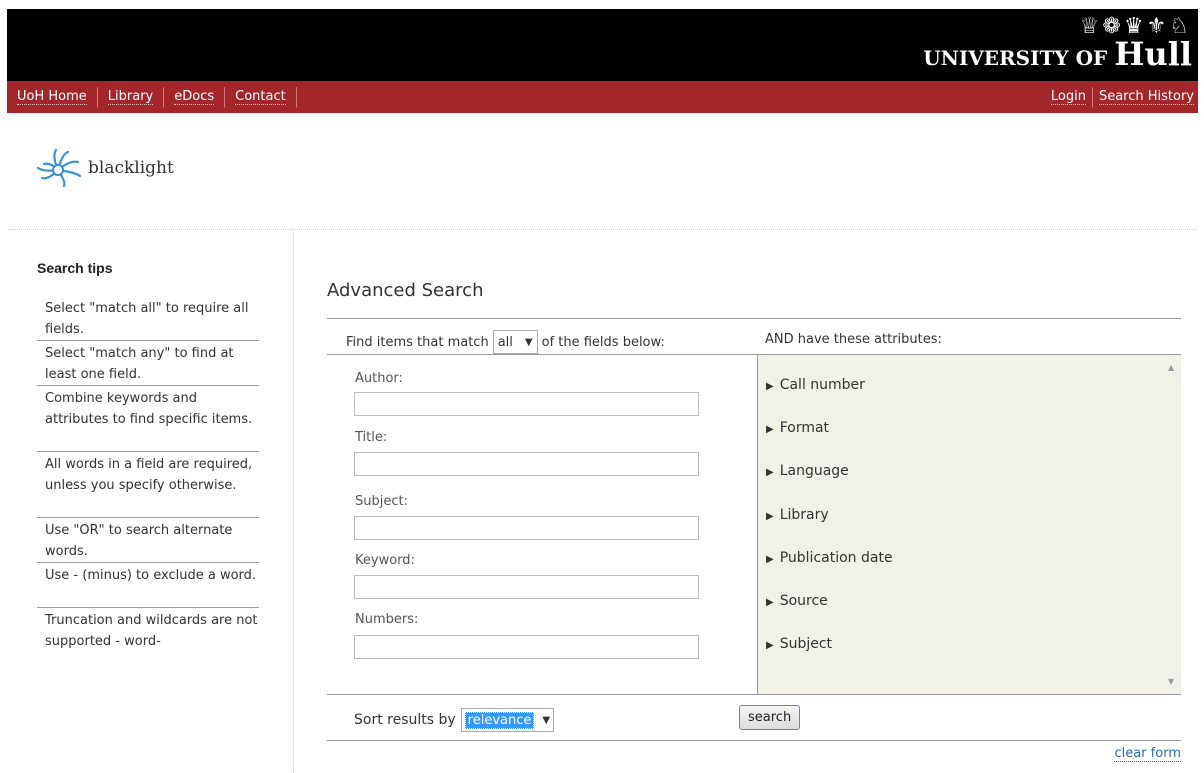  I want to click on facet-format: ▶ Format, so click(797, 428).